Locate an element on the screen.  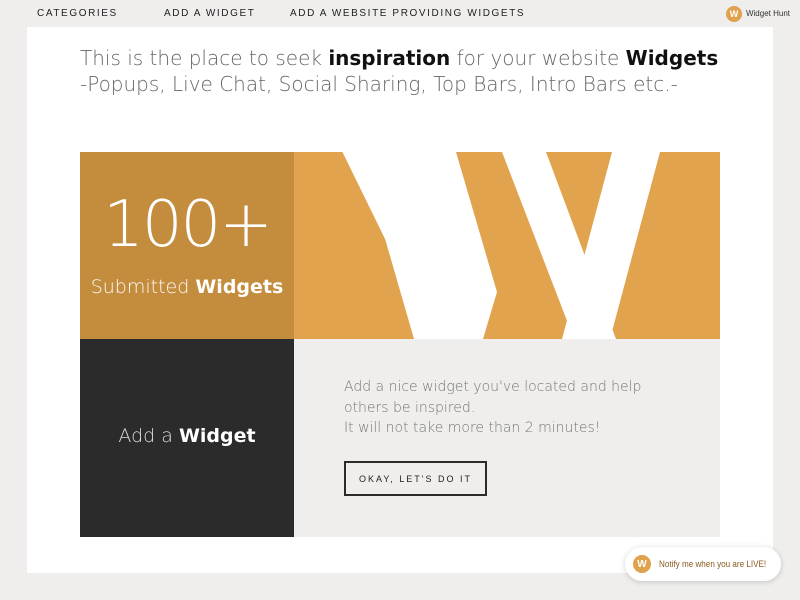
headline-mid: for your website is located at coordinates (538, 58).